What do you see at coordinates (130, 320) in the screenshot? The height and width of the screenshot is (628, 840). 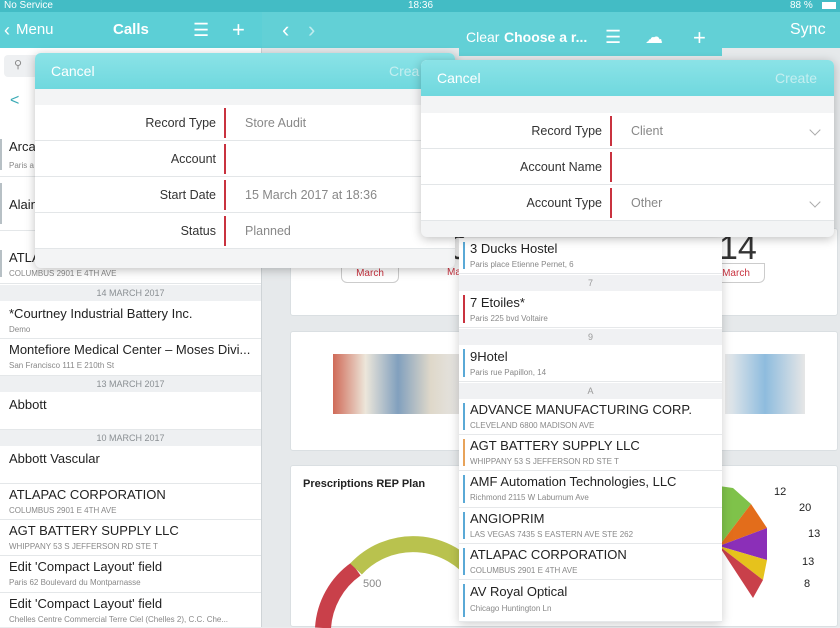 I see `list-item: *Courtney Industrial Battery Inc. Demo` at bounding box center [130, 320].